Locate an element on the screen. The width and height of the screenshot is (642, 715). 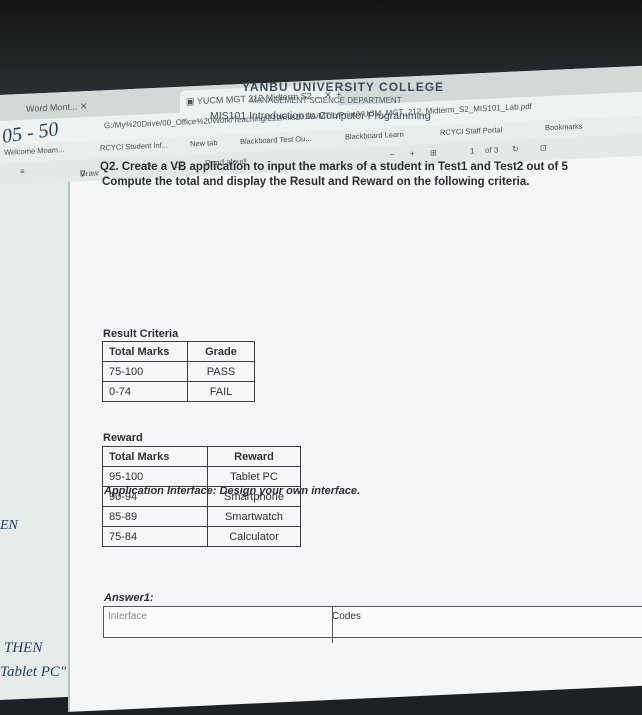
answer-table: Interface Codes is located at coordinates (372, 624).